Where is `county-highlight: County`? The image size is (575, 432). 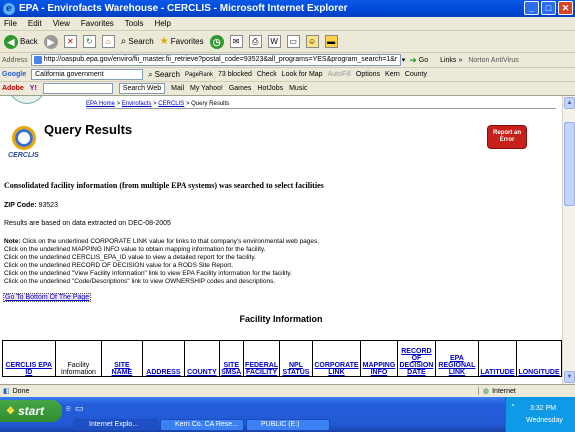
county-highlight: County is located at coordinates (416, 74).